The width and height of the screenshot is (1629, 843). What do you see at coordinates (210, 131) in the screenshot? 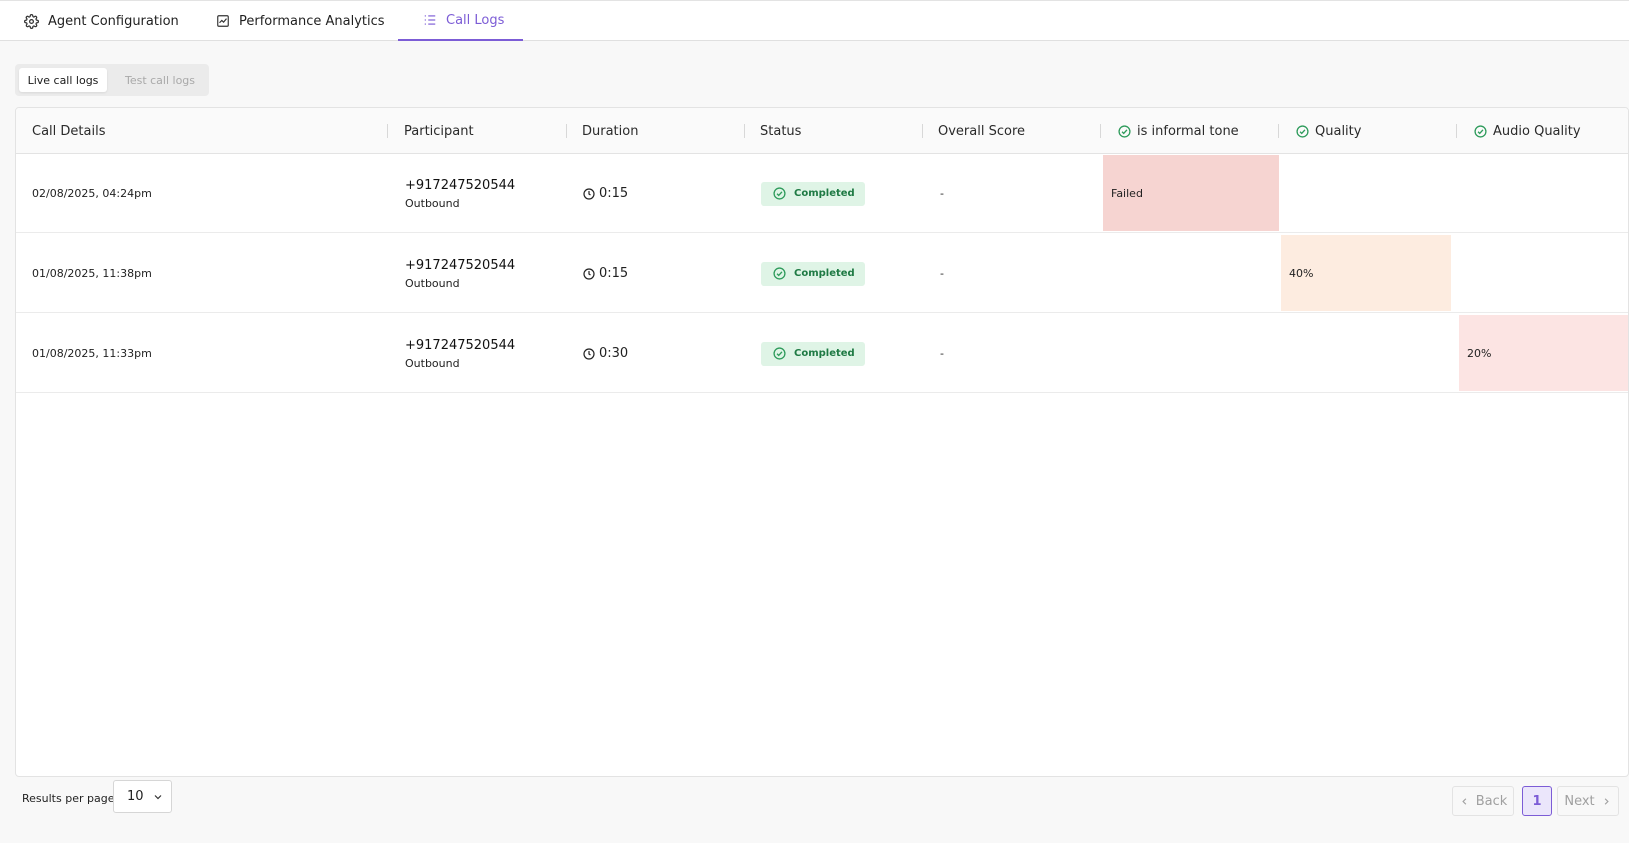
I see `header-call-details: Call Details` at bounding box center [210, 131].